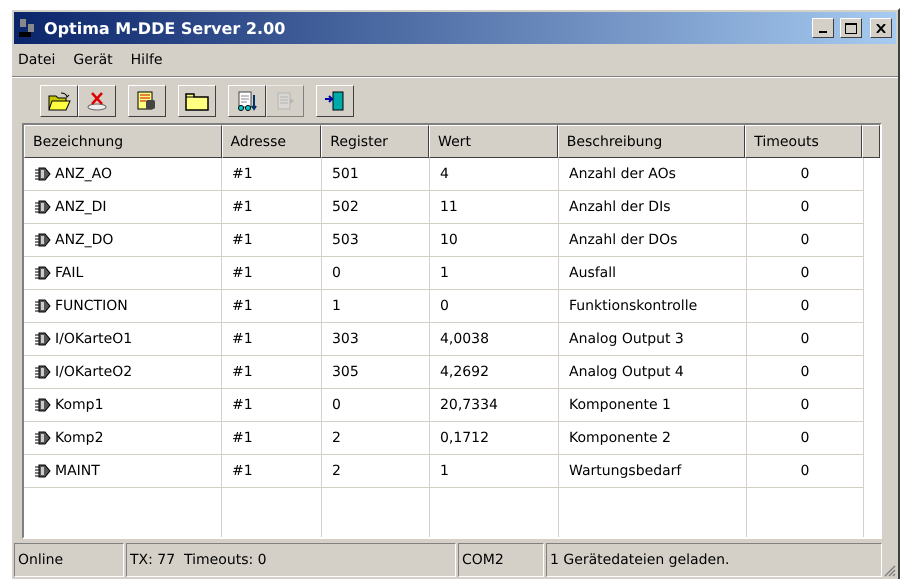 This screenshot has height=579, width=908. I want to click on menu-item: Hilfe, so click(146, 60).